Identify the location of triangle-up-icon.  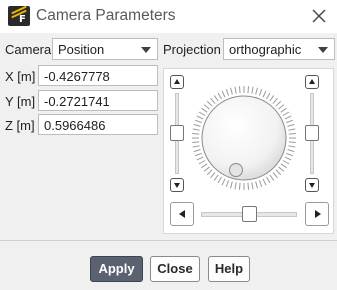
(177, 81).